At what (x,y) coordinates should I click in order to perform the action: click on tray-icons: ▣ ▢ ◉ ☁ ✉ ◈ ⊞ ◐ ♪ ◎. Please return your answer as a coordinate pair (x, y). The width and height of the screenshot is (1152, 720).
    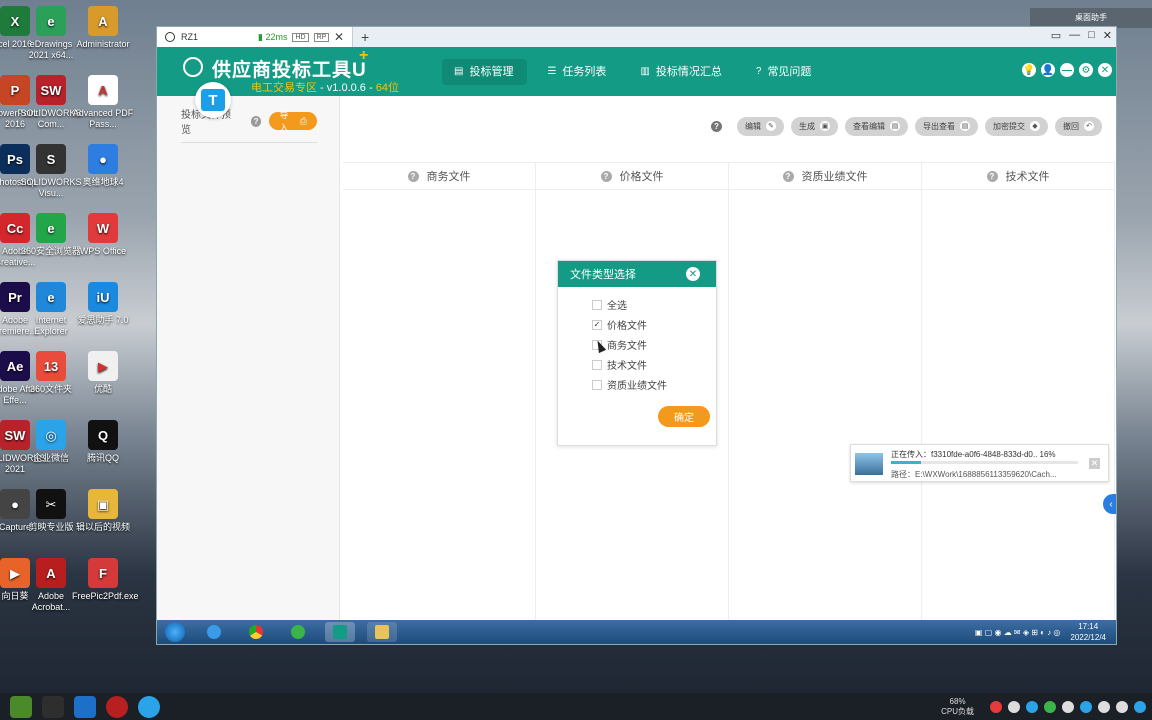
    Looking at the image, I should click on (1017, 632).